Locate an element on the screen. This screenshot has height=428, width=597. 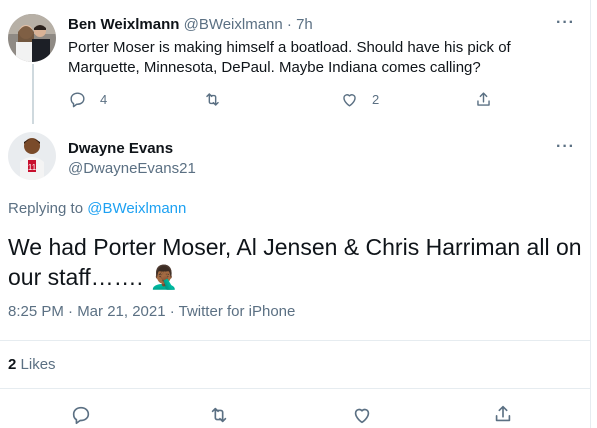
timeline-border is located at coordinates (590, 214).